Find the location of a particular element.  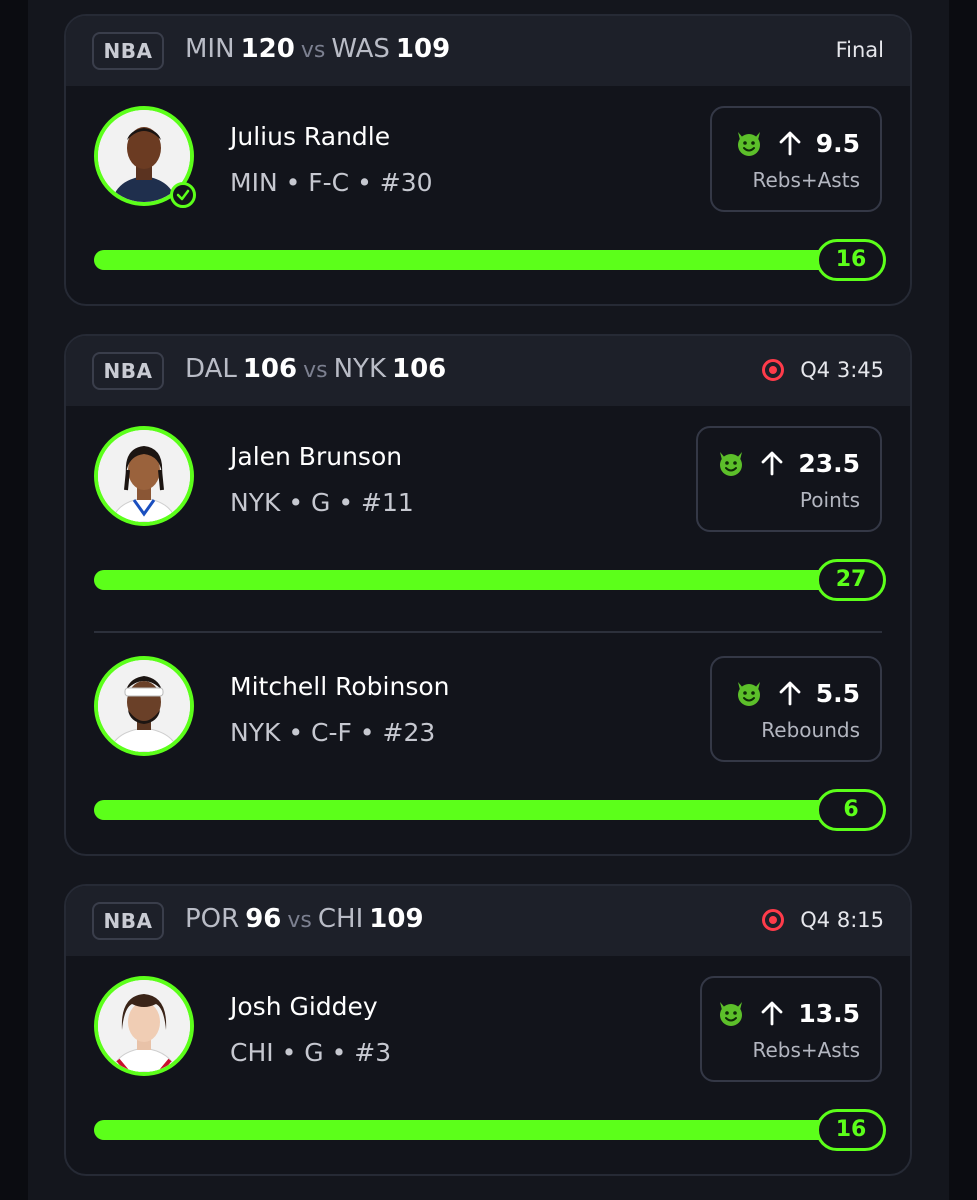

pick-line-row: 13.5 is located at coordinates (788, 1013).